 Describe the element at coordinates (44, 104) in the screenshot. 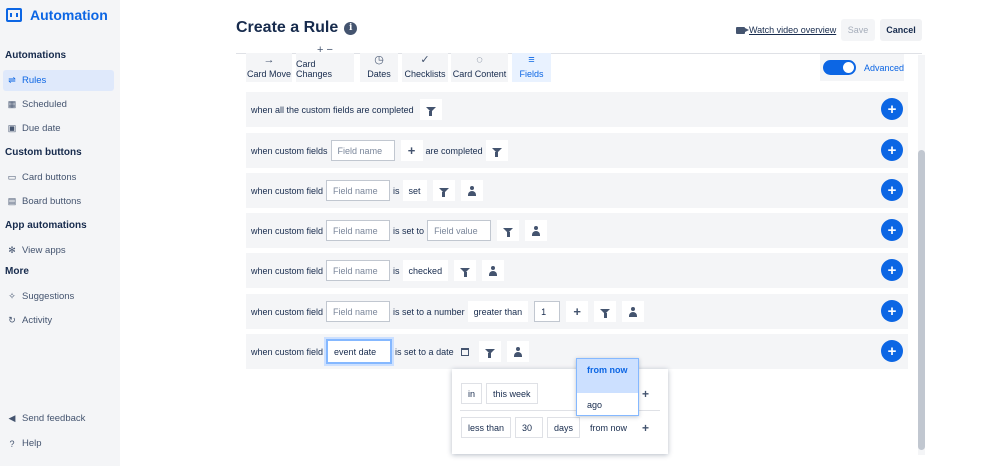

I see `sidebar-item-label: Scheduled` at that location.